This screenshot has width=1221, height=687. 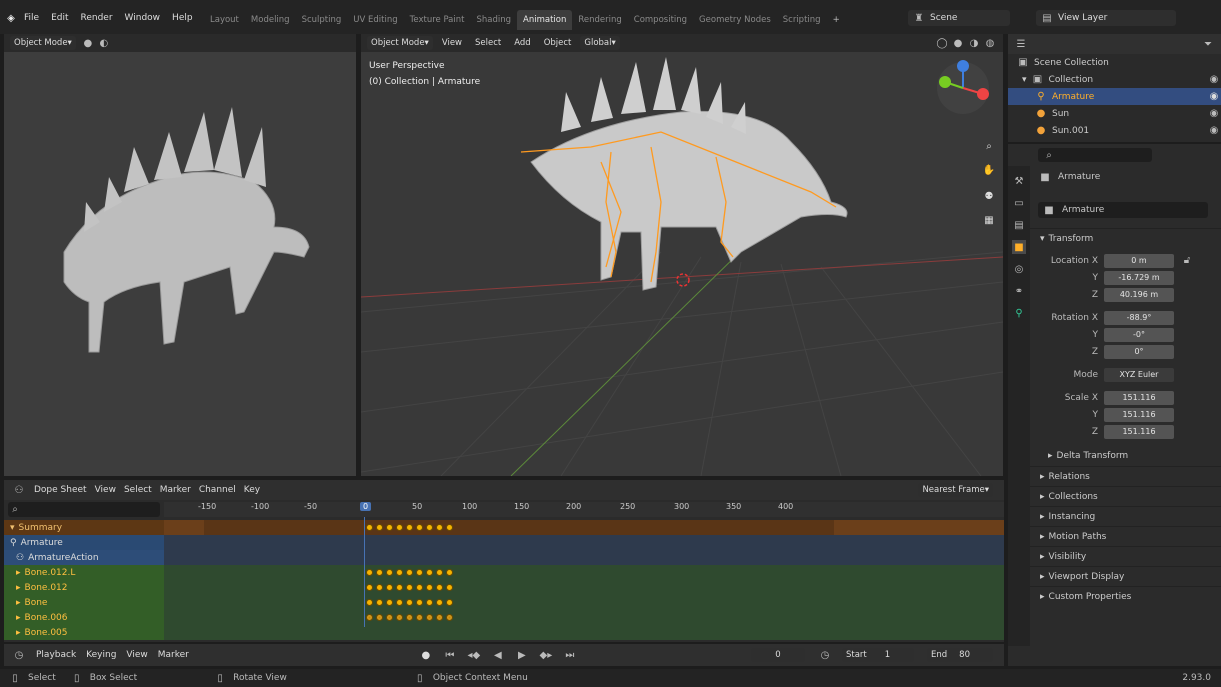 I want to click on outliner-item-sun-001: ● Sun.001 ◉, so click(x=1114, y=130).